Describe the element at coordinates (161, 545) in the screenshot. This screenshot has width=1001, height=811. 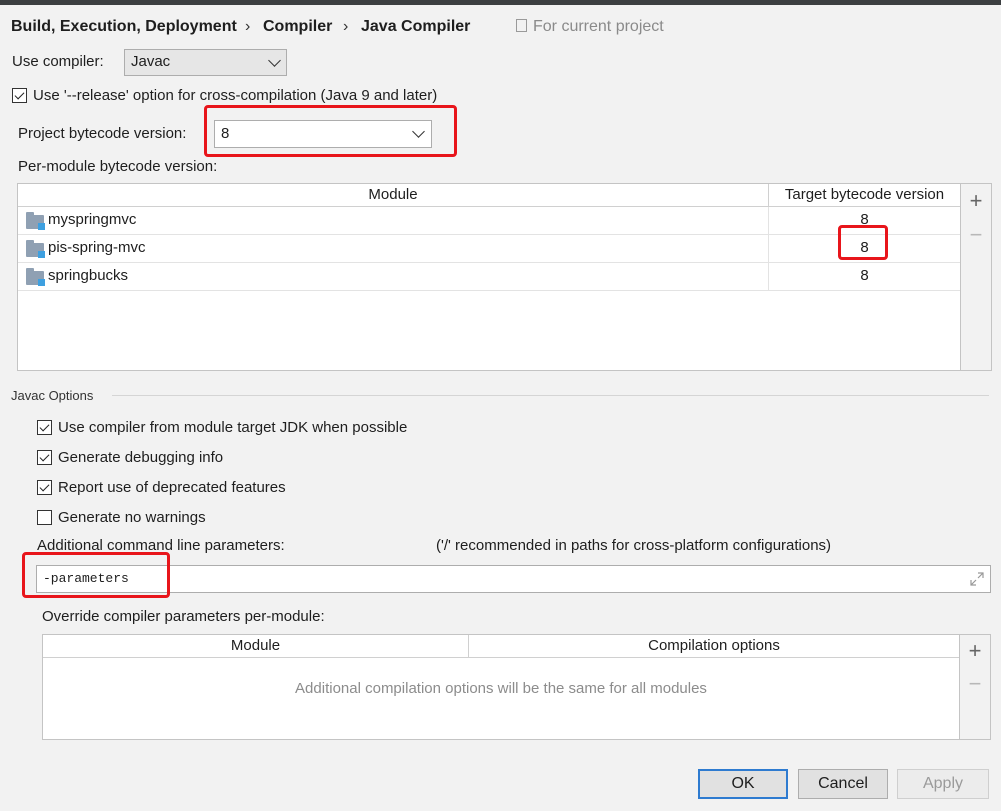
I see `params-label: Additional command line parameters:` at that location.